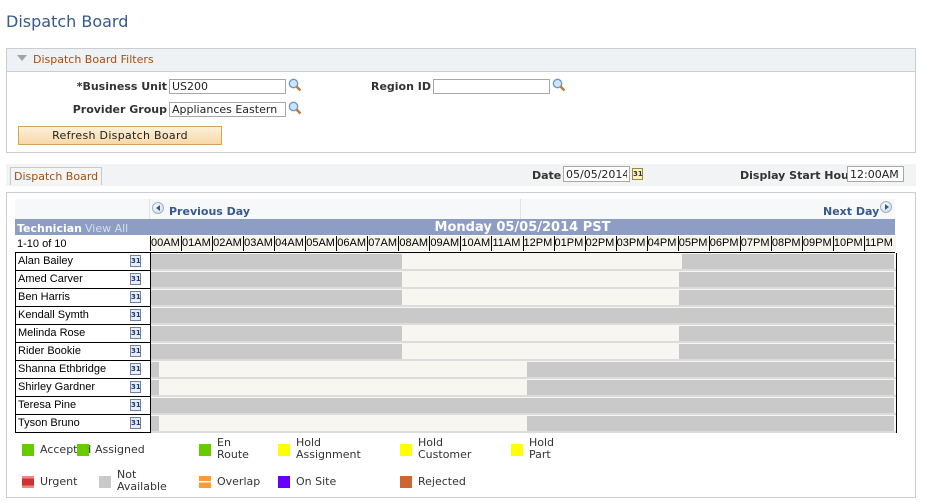  I want to click on hour-label: 08PM, so click(786, 243).